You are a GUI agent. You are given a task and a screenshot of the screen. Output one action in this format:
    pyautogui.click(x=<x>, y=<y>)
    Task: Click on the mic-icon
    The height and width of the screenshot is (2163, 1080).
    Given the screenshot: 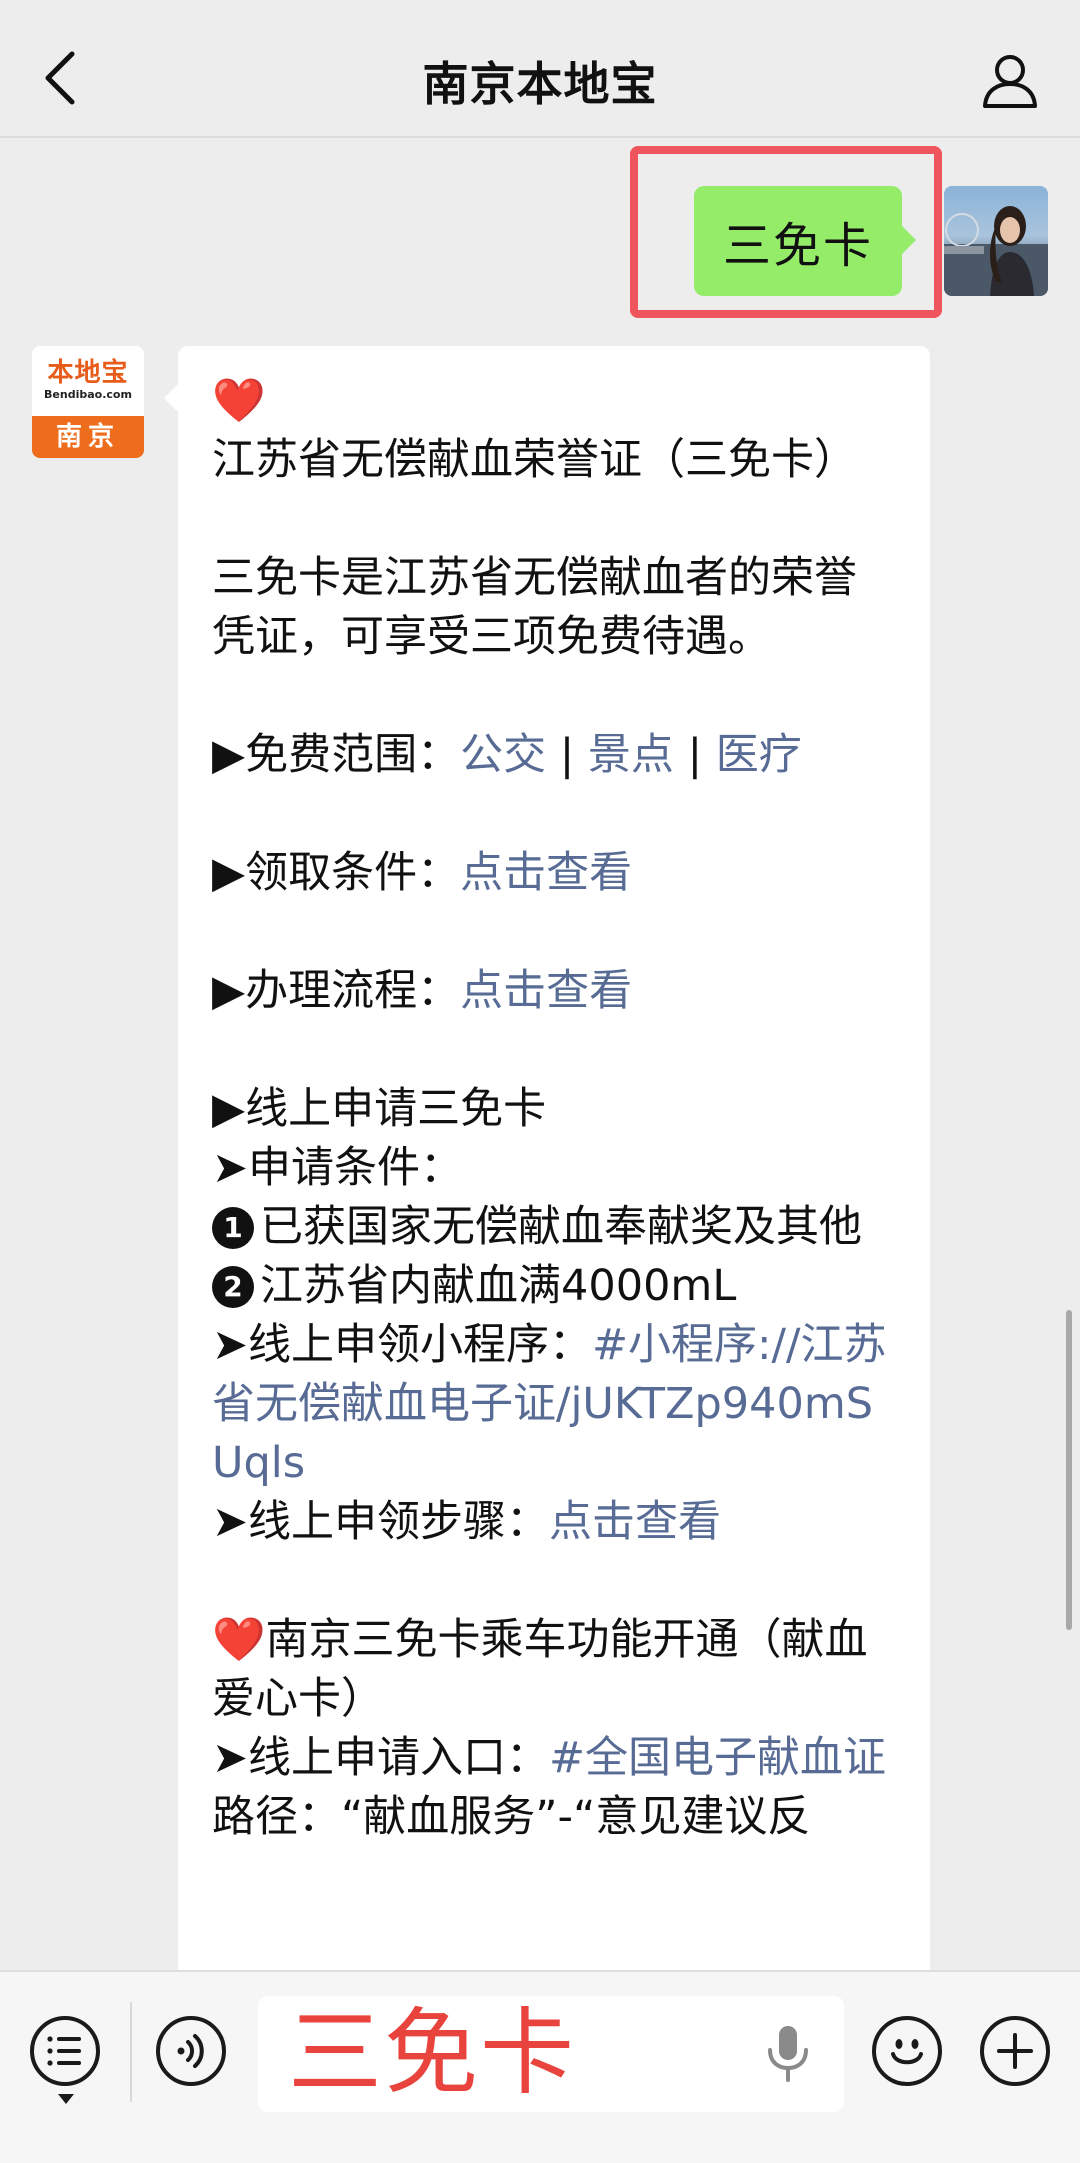 What is the action you would take?
    pyautogui.click(x=788, y=2054)
    